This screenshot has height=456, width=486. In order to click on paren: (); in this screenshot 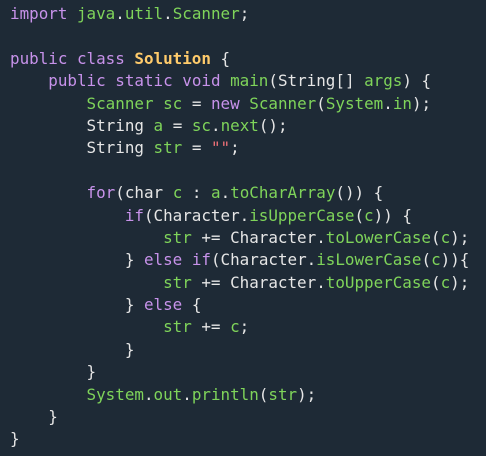, I will do `click(273, 125)`.